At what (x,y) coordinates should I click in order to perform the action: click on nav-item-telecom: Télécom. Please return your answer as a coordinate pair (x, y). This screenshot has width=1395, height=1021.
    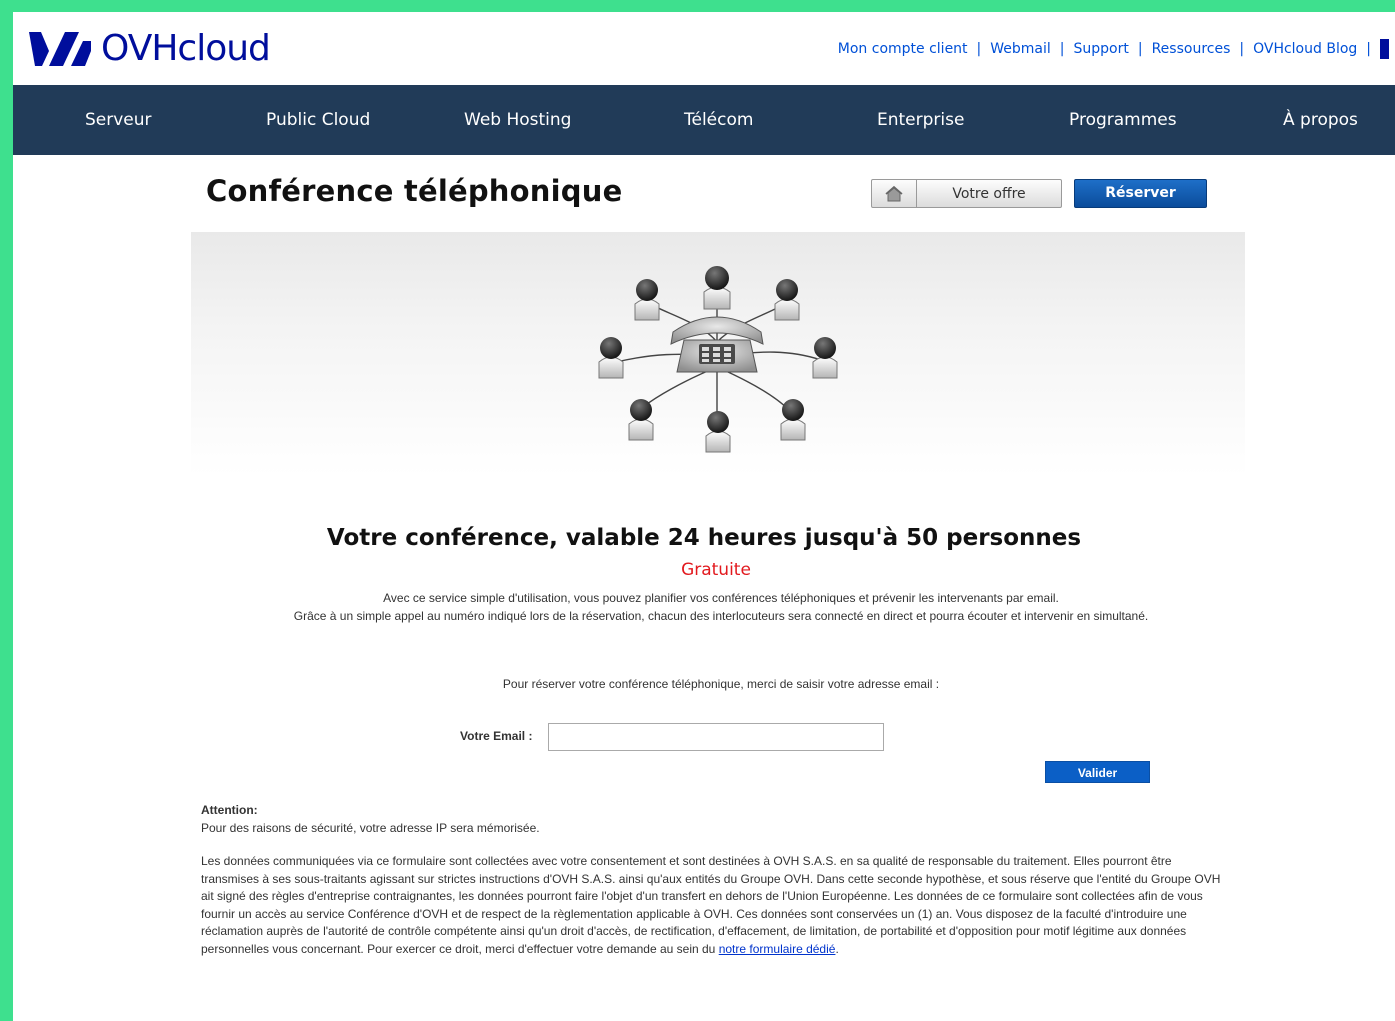
    Looking at the image, I should click on (718, 120).